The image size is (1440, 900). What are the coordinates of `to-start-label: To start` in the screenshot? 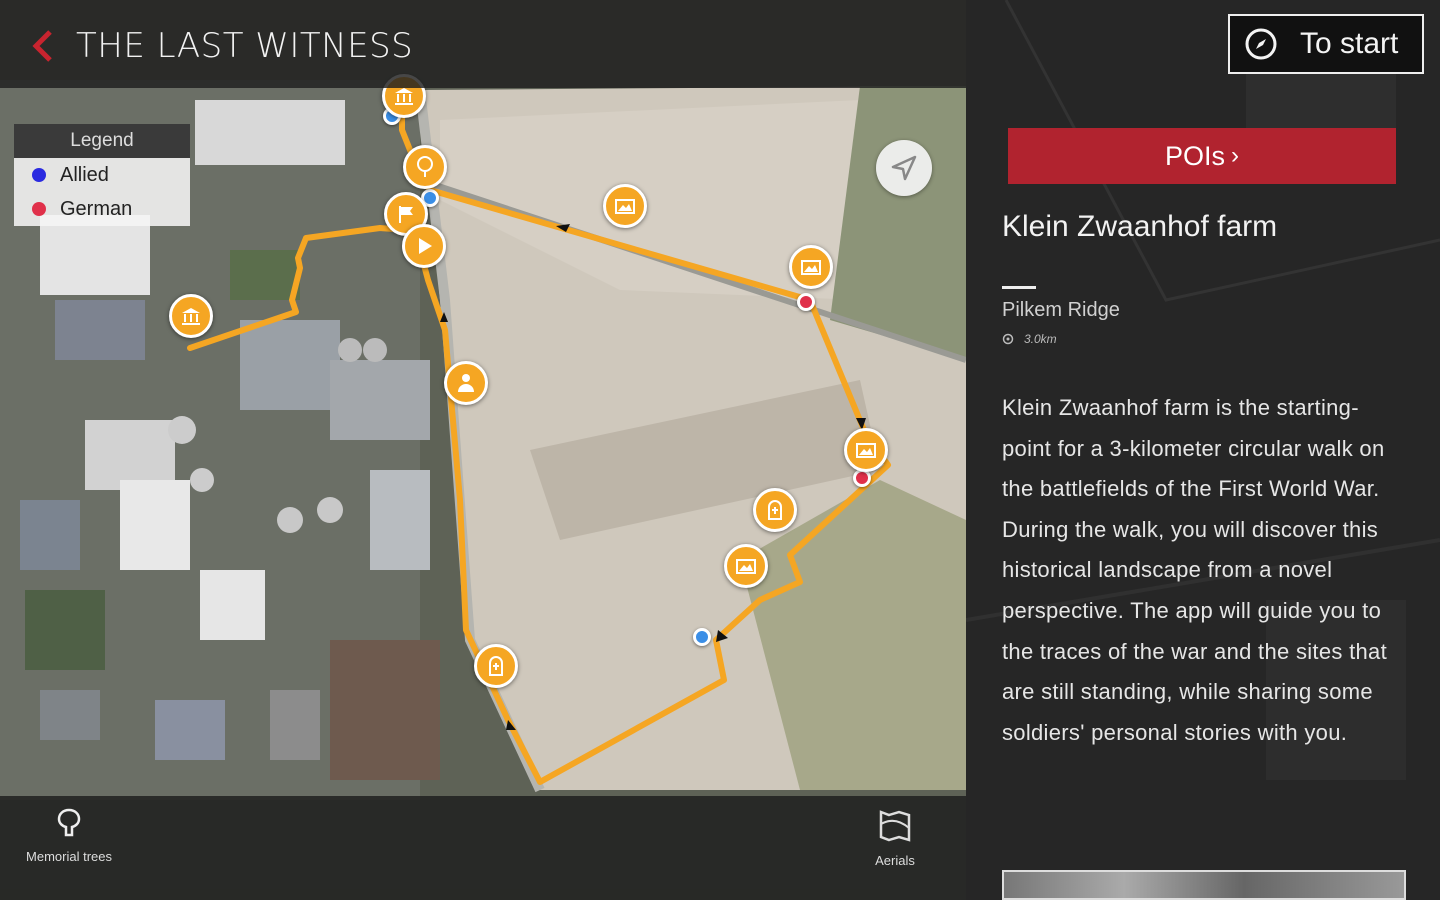 It's located at (1349, 43).